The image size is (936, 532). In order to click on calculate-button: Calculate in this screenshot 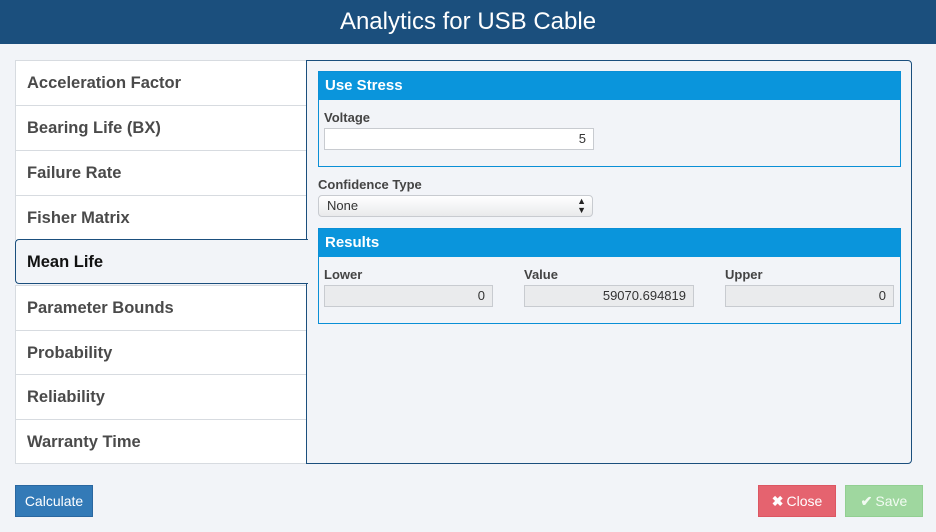, I will do `click(54, 501)`.